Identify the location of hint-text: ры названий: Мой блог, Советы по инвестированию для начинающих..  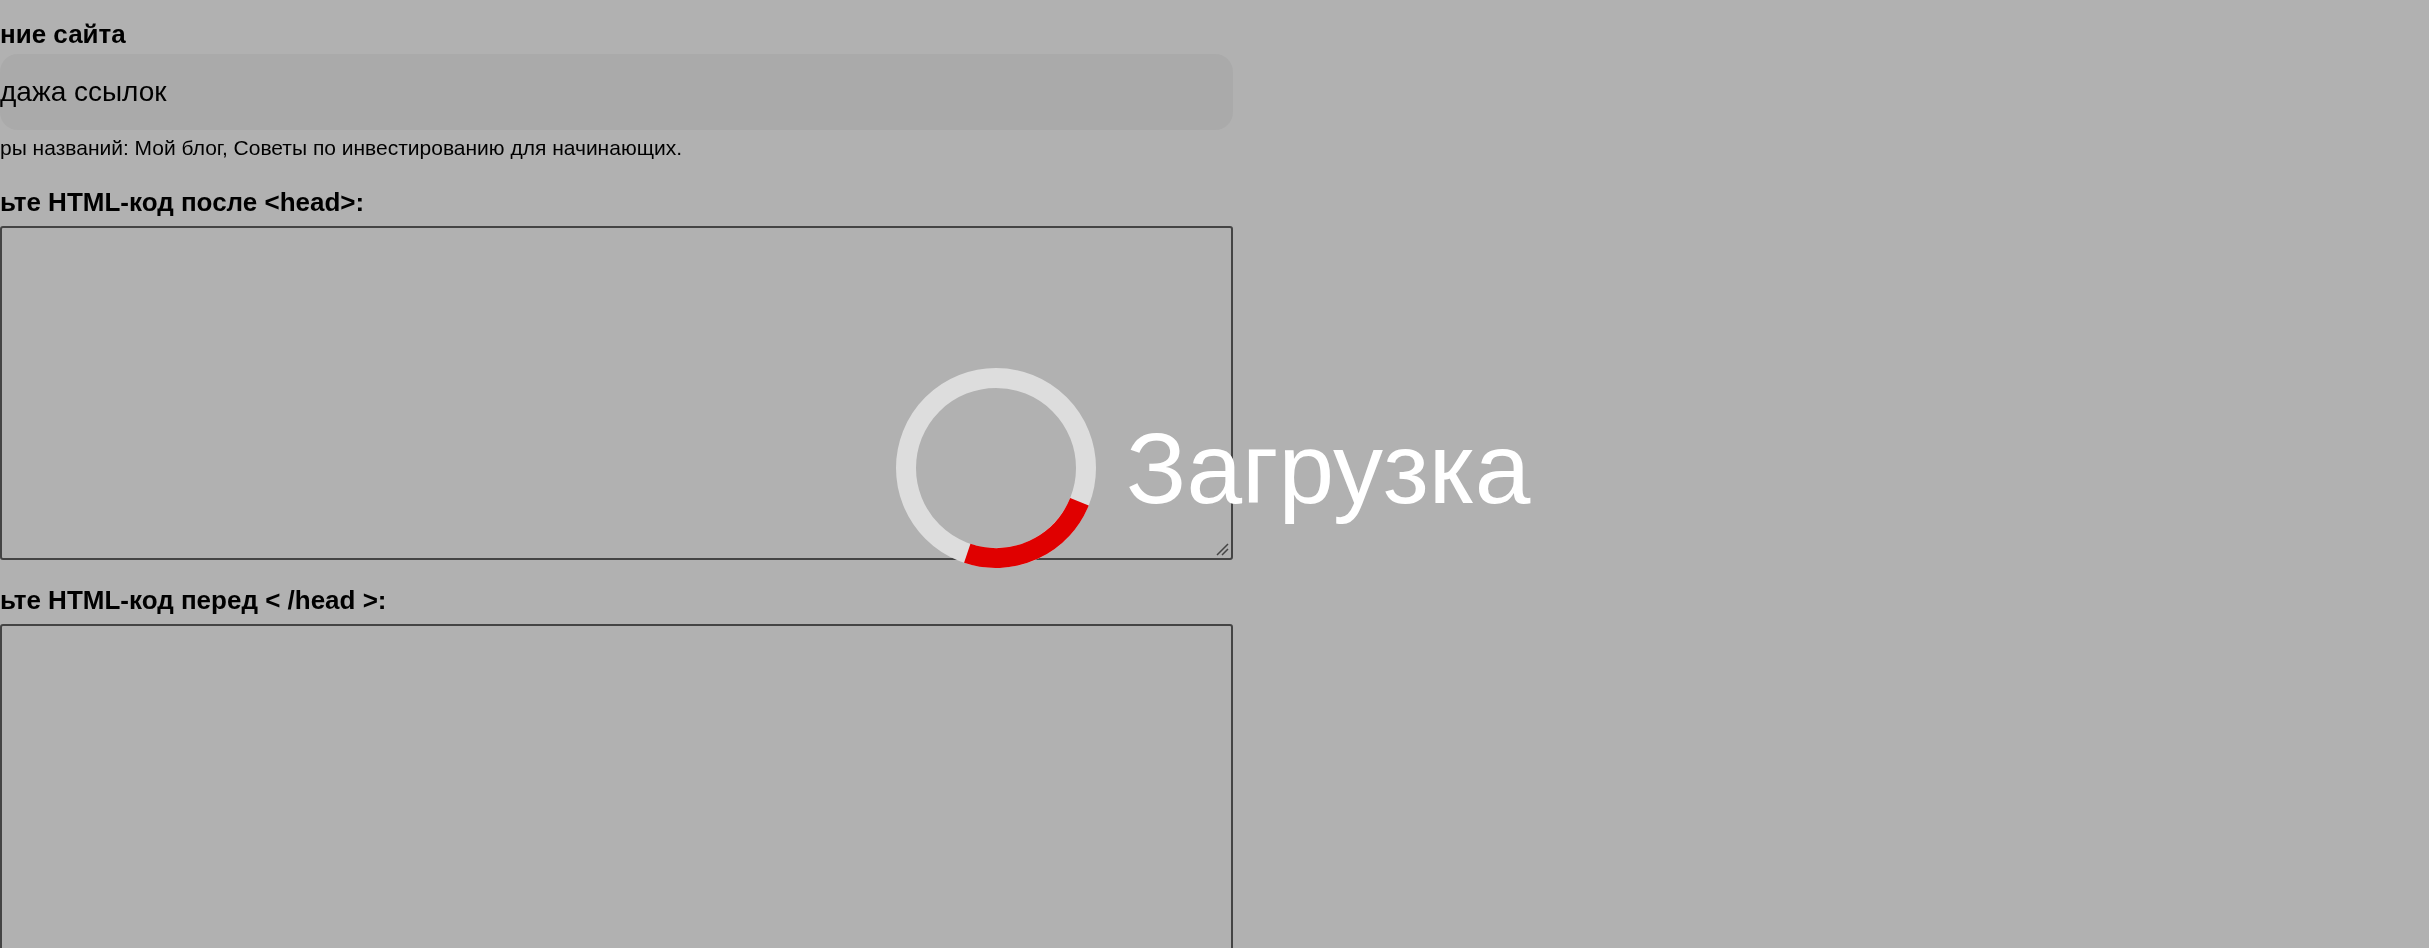
(341, 148).